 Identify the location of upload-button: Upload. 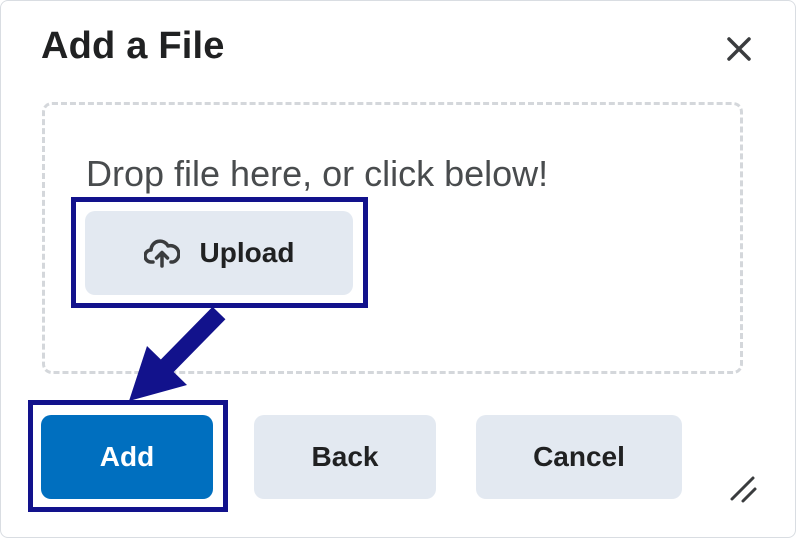
(219, 253).